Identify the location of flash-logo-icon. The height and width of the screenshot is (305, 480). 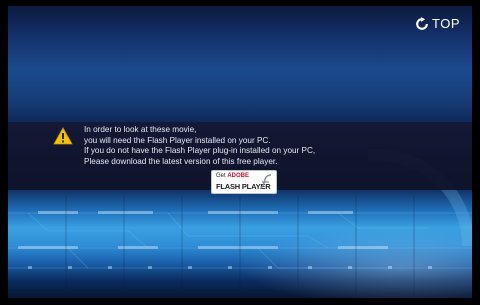
(265, 182).